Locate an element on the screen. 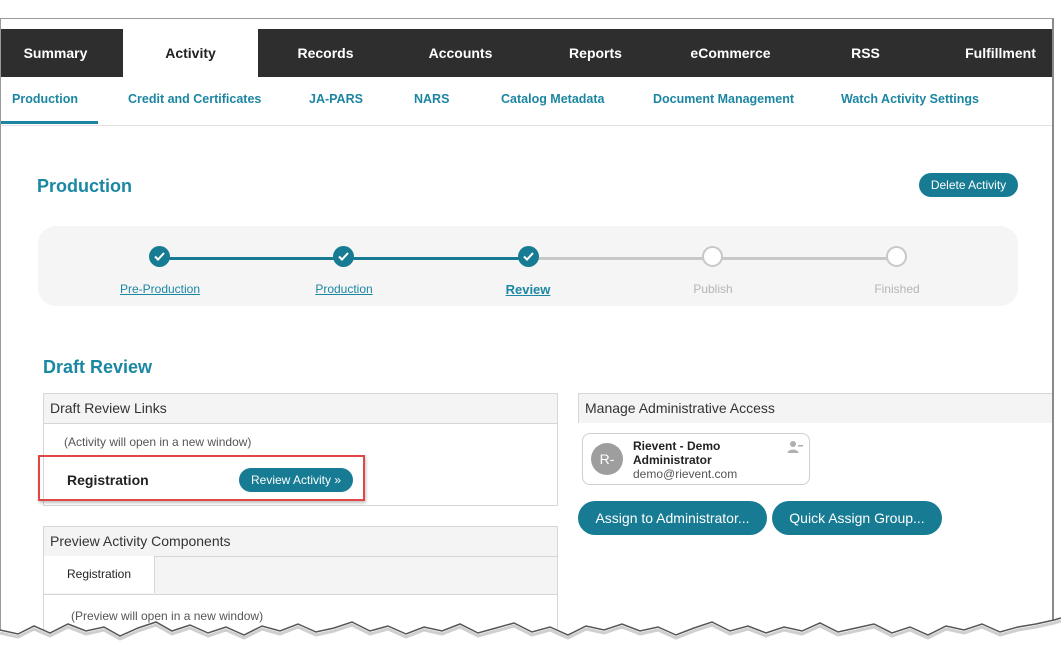  remove-user-icon is located at coordinates (795, 449).